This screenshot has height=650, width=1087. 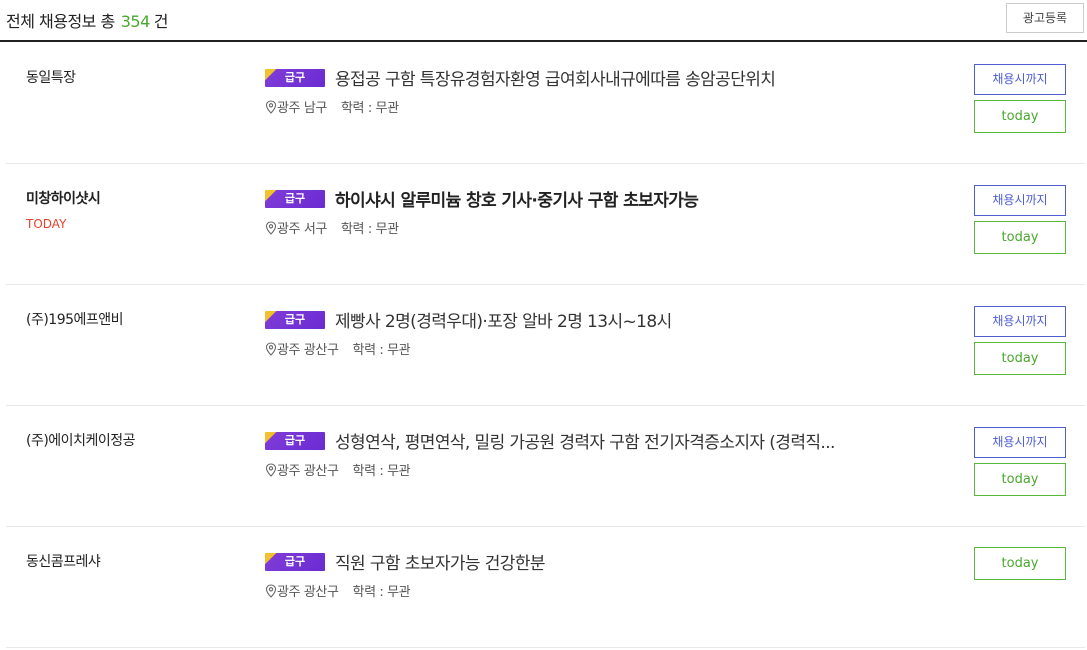 What do you see at coordinates (1045, 18) in the screenshot?
I see `ad-register-button: 광고등록` at bounding box center [1045, 18].